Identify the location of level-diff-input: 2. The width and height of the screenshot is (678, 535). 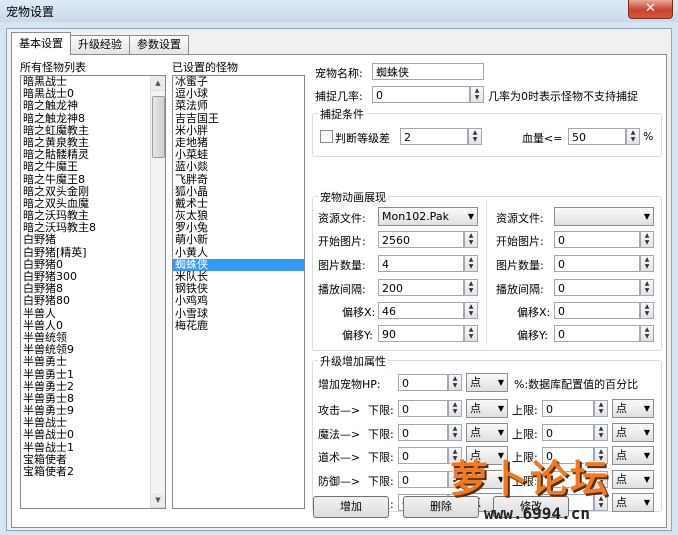
(434, 136).